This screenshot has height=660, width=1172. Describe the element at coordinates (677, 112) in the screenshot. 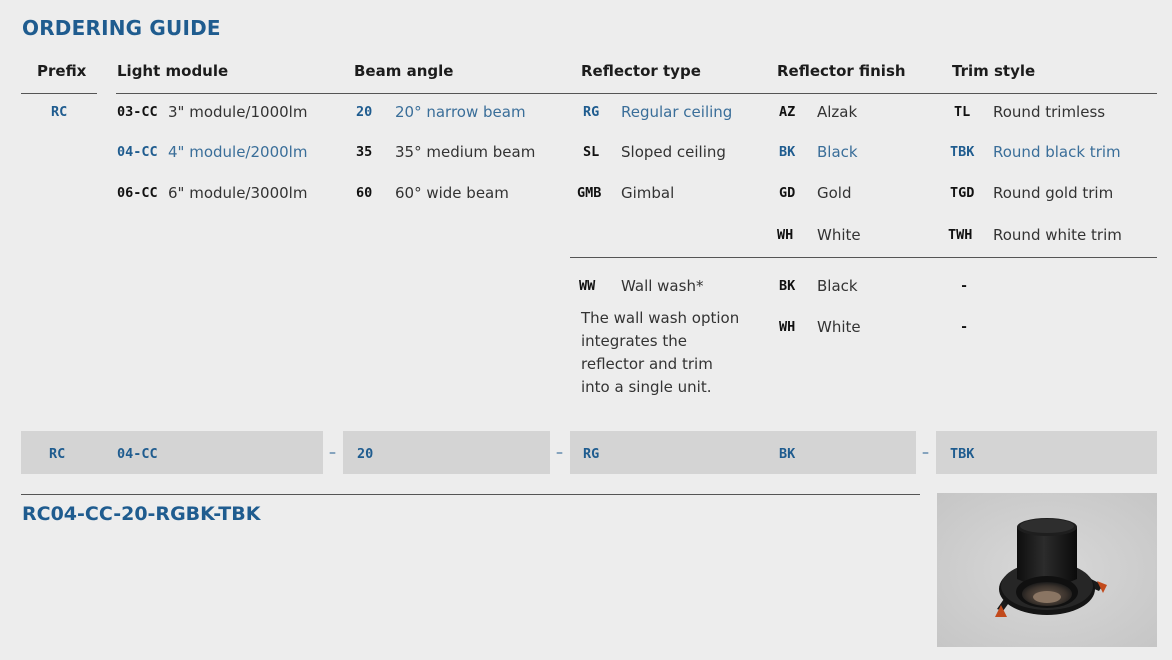

I see `reflector-desc-selected: Regular ceiling` at that location.